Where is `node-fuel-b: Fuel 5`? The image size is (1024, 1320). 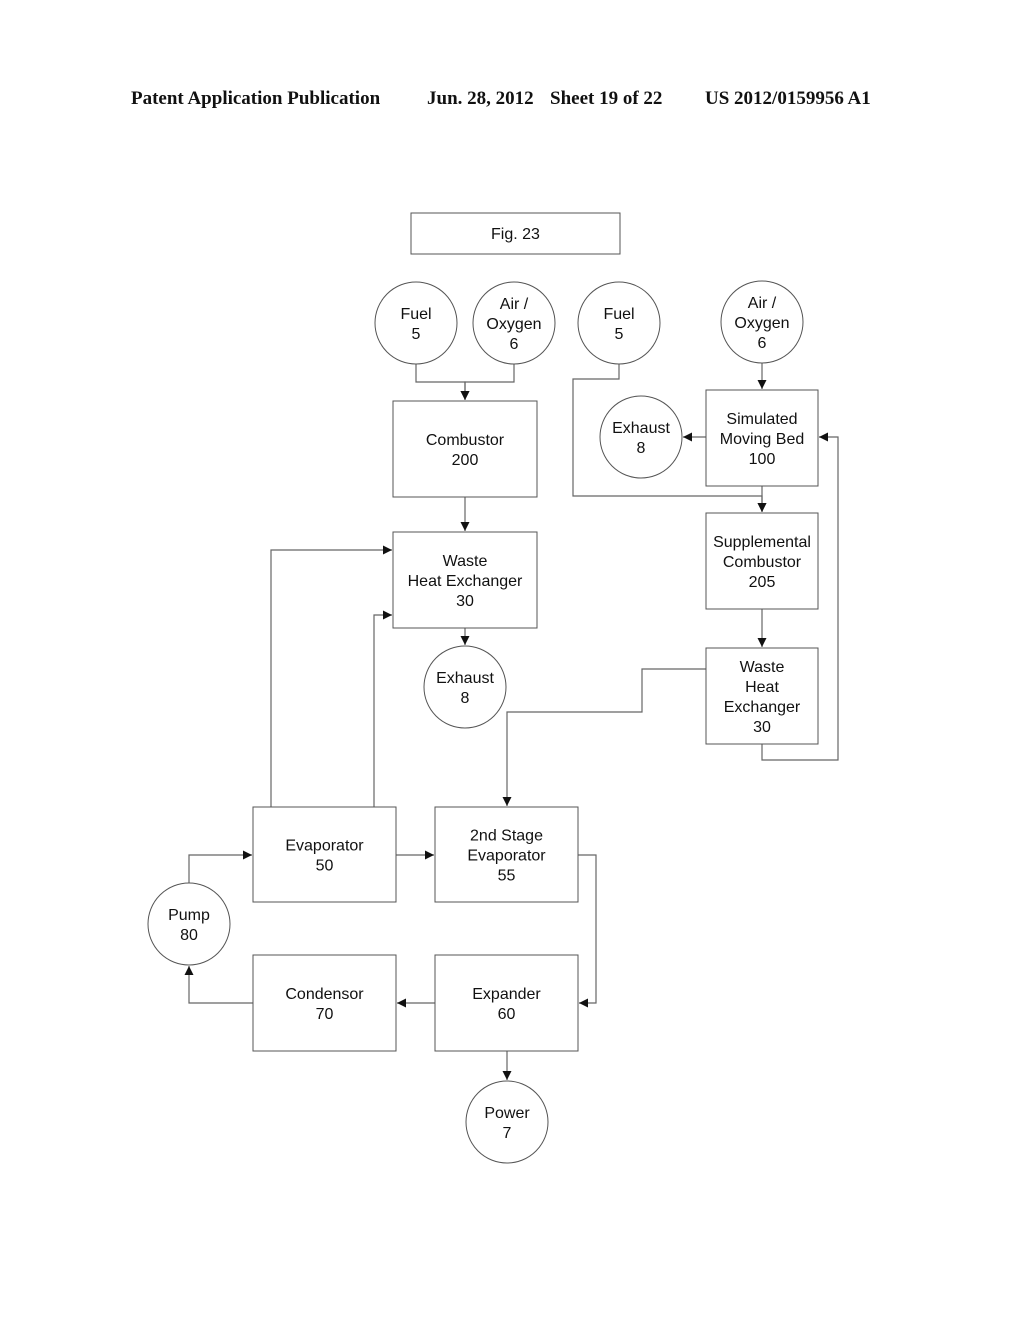
node-fuel-b: Fuel 5 is located at coordinates (619, 323).